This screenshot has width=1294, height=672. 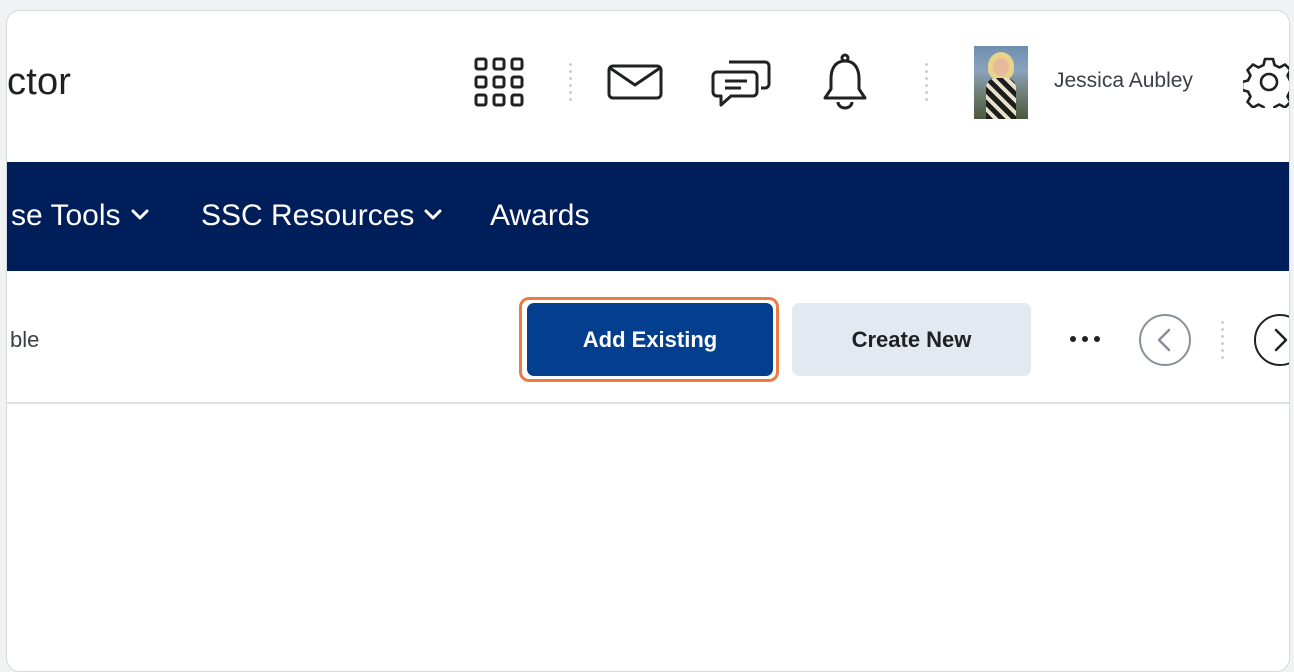 I want to click on page-heading: ble, so click(x=25, y=339).